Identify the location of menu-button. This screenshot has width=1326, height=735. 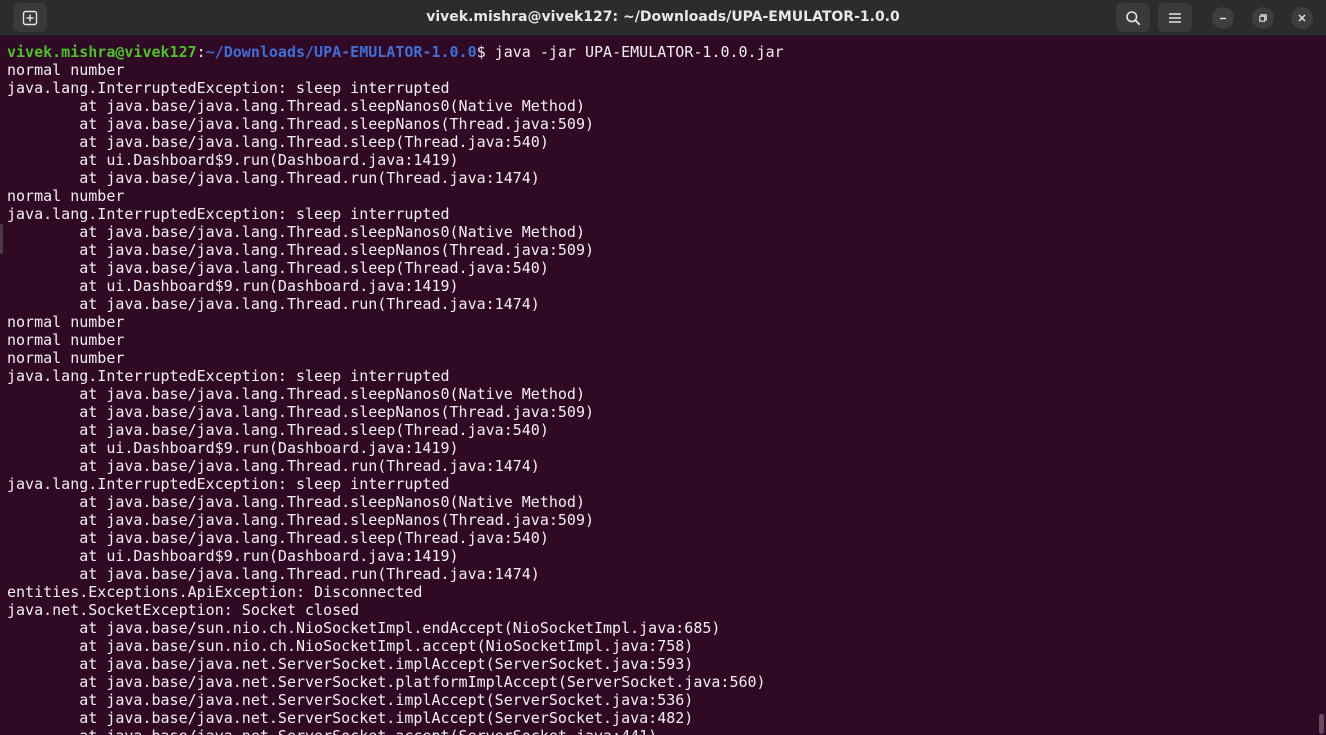
(1175, 17).